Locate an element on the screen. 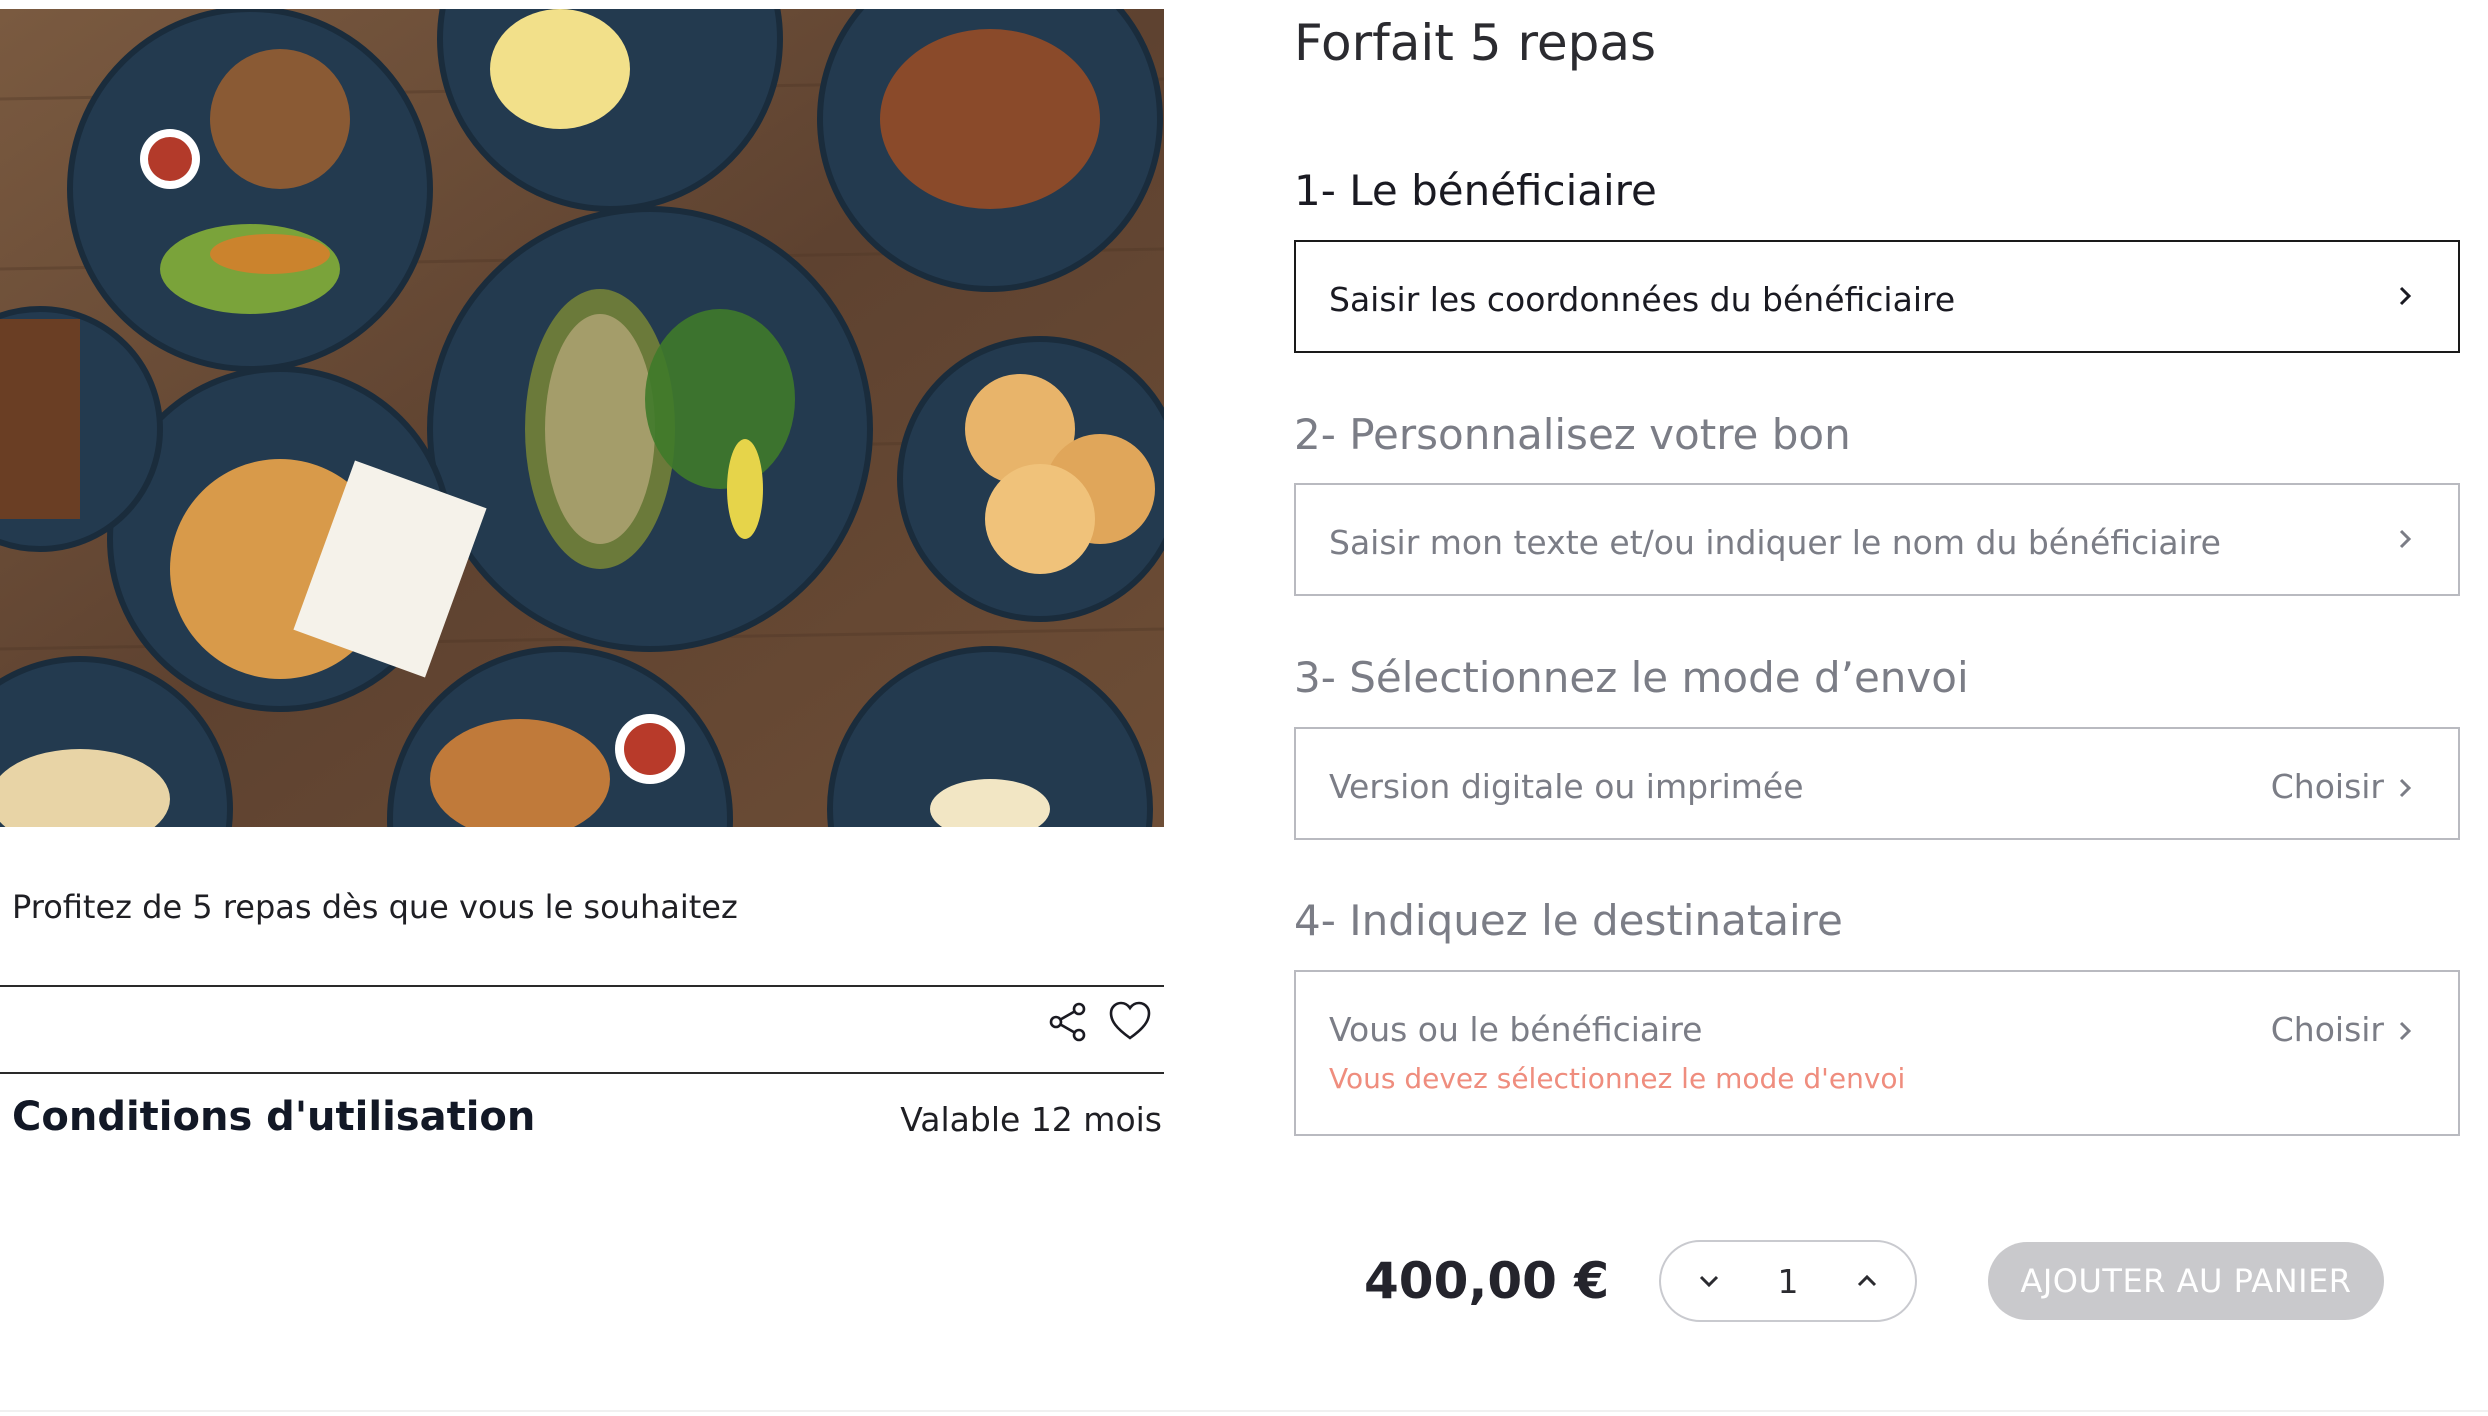  chevron-down-icon is located at coordinates (1709, 1281).